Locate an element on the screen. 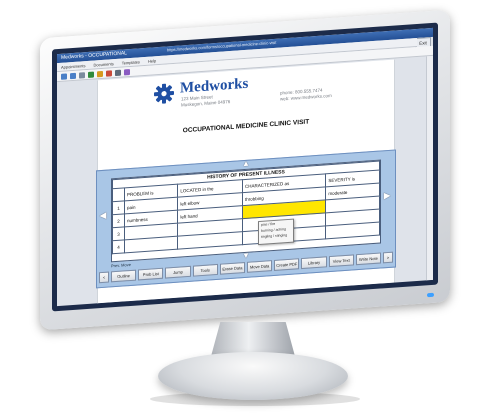  scroll-left-arrow-icon: ◀ is located at coordinates (103, 215).